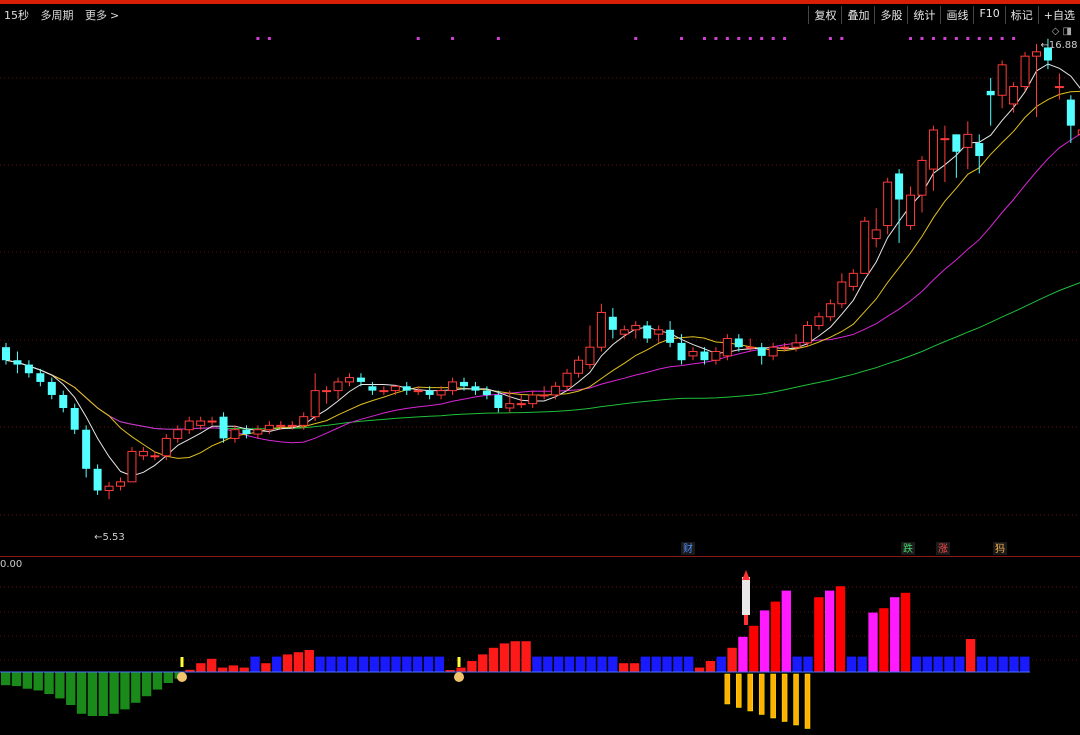  Describe the element at coordinates (746, 620) in the screenshot. I see `rocket-flame` at that location.